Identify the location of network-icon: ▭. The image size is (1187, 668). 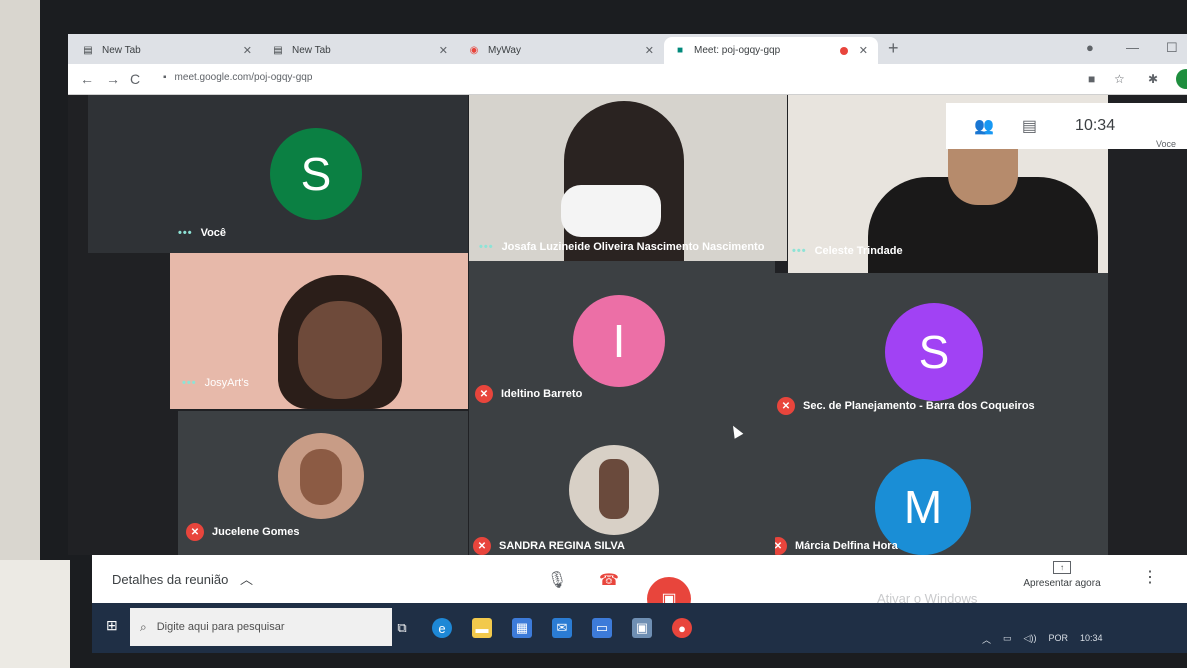
(1007, 639).